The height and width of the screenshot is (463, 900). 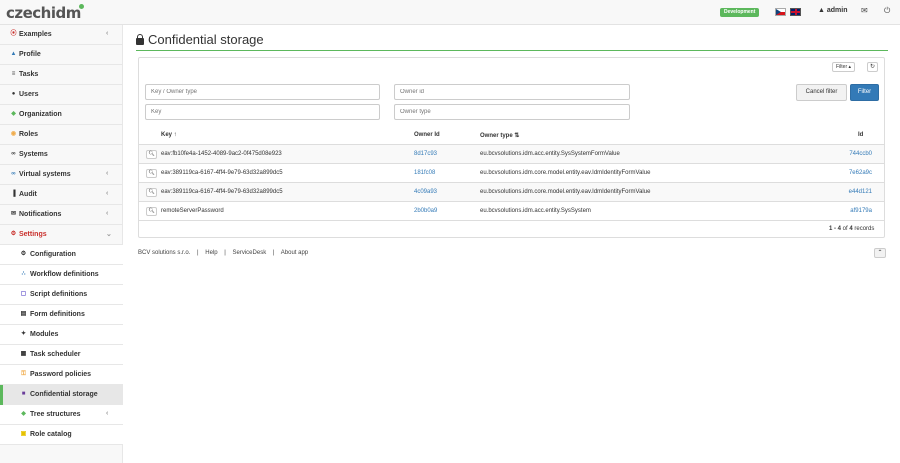 What do you see at coordinates (13, 134) in the screenshot?
I see `roles-icon: ◉` at bounding box center [13, 134].